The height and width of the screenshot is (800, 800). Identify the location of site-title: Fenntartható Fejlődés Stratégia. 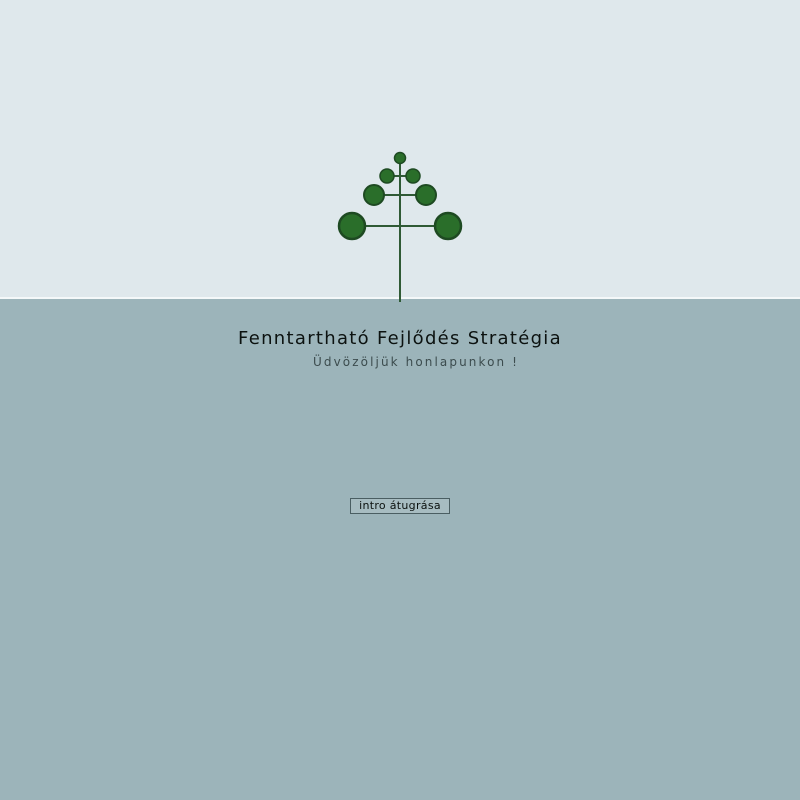
(400, 338).